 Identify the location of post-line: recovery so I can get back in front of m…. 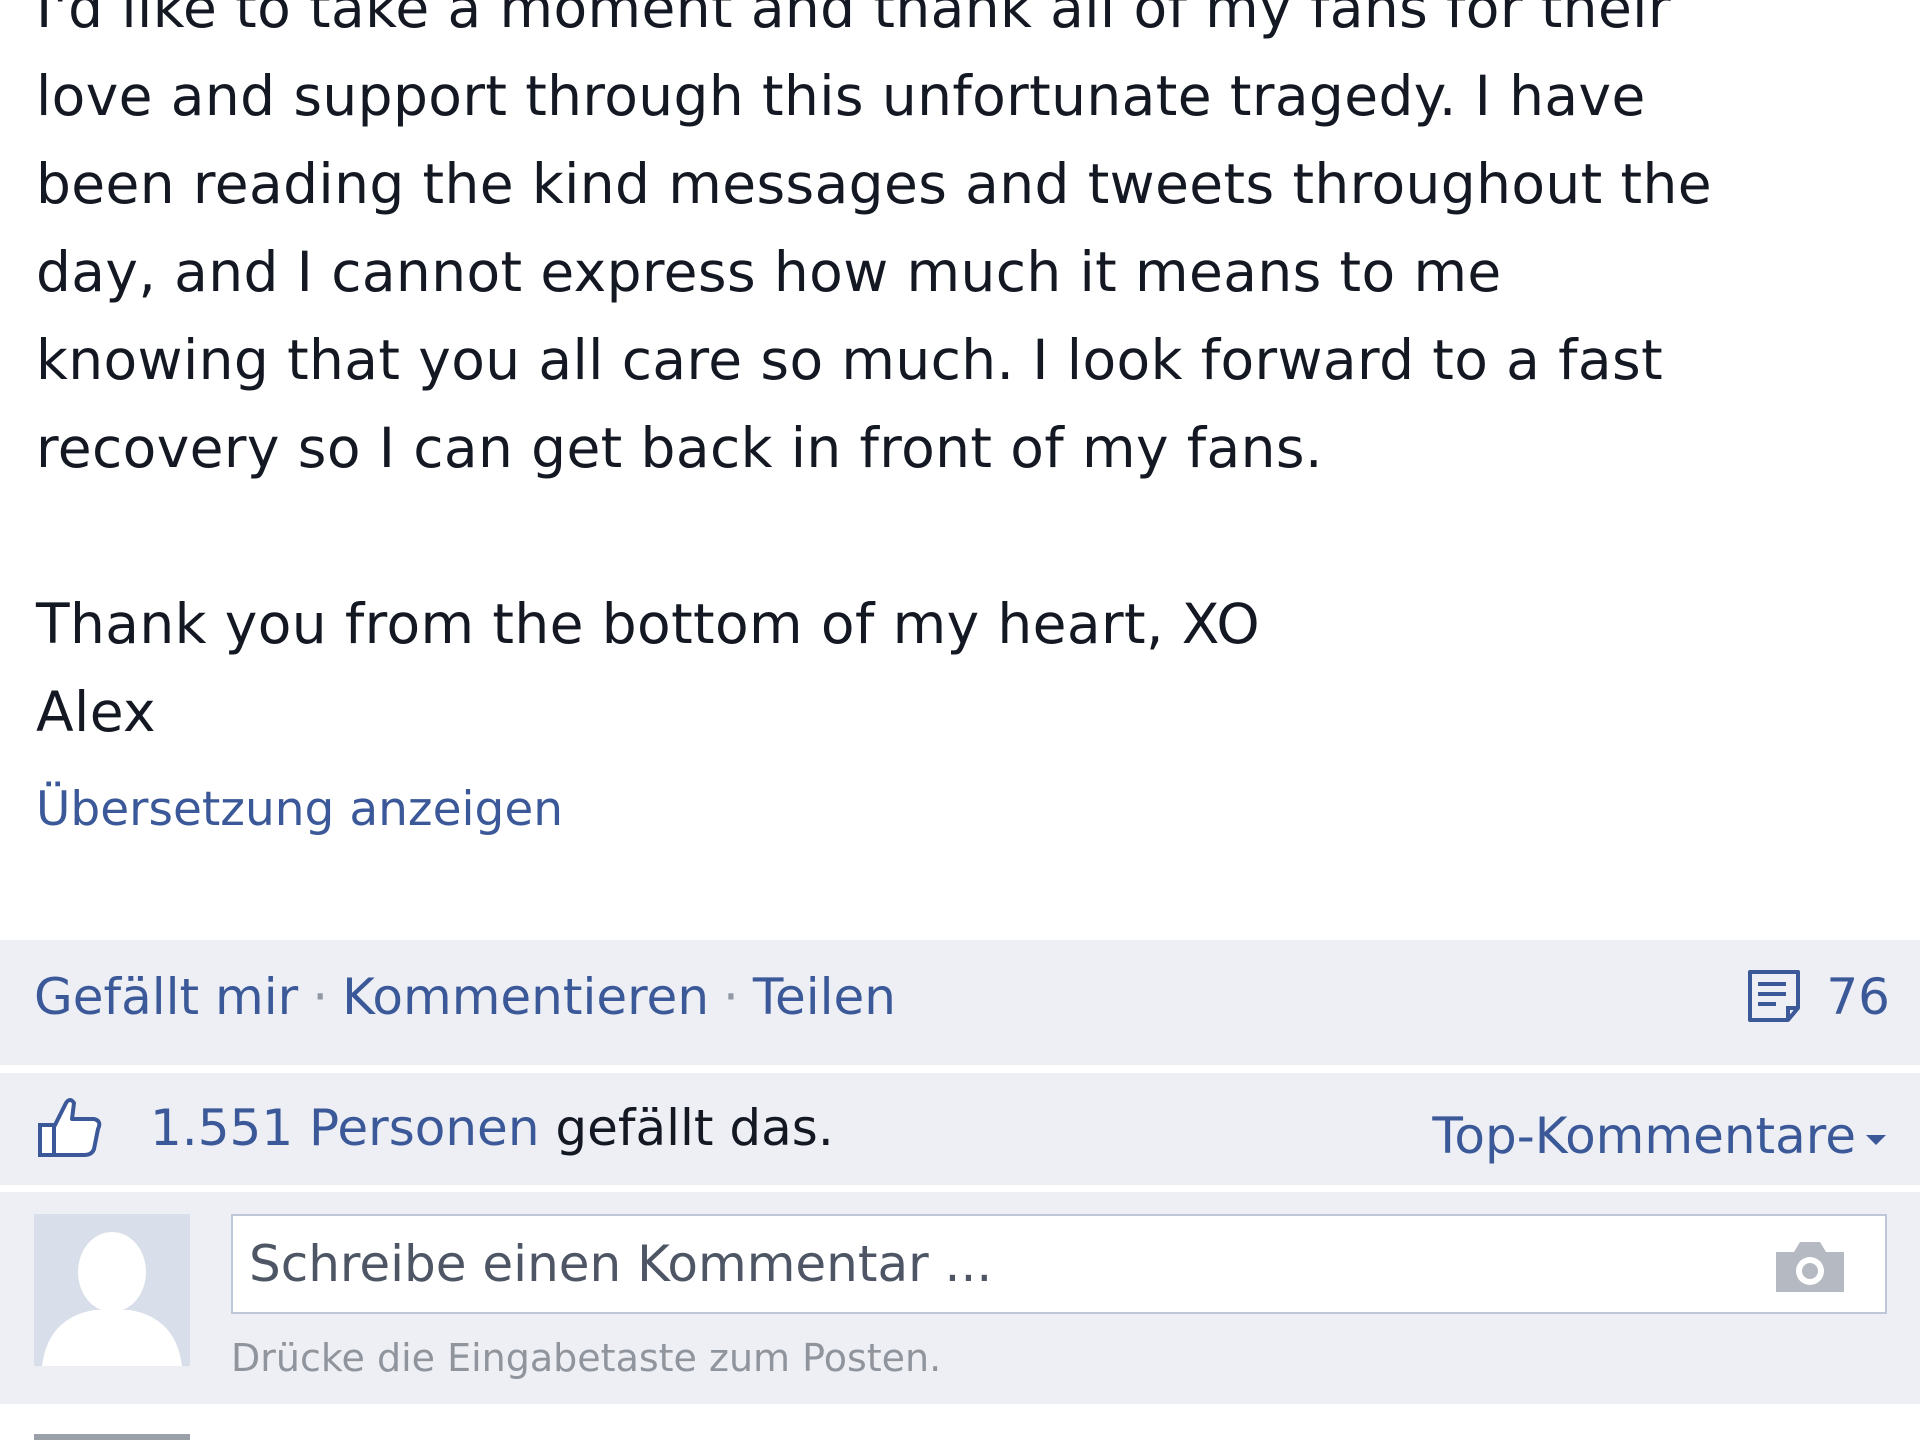
(679, 448).